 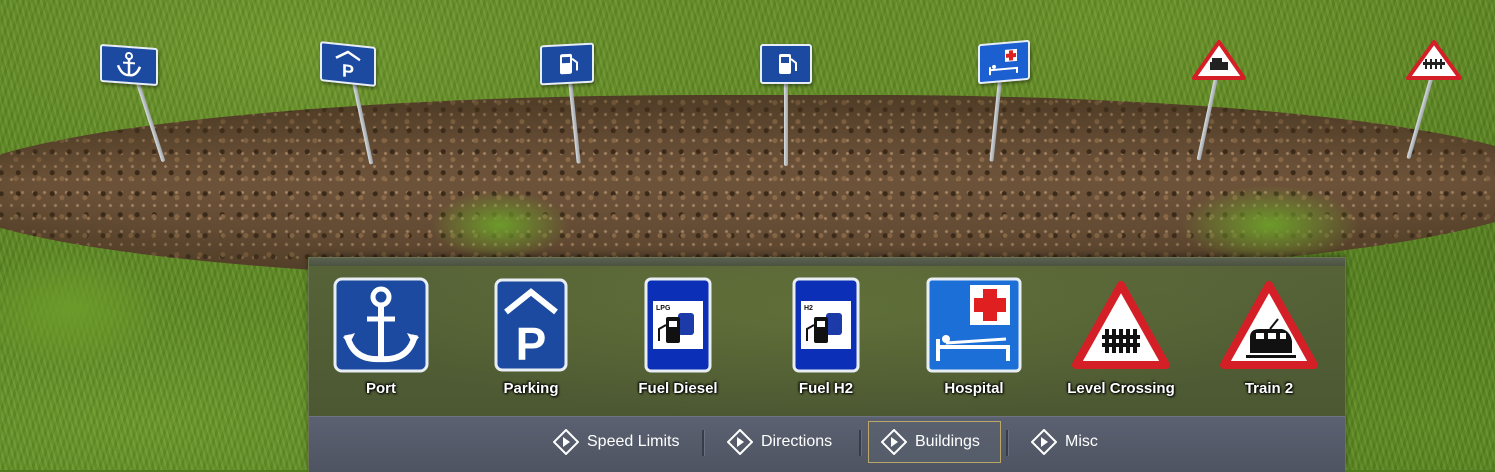 I want to click on world-sign-fuel-diesel, so click(x=578, y=108).